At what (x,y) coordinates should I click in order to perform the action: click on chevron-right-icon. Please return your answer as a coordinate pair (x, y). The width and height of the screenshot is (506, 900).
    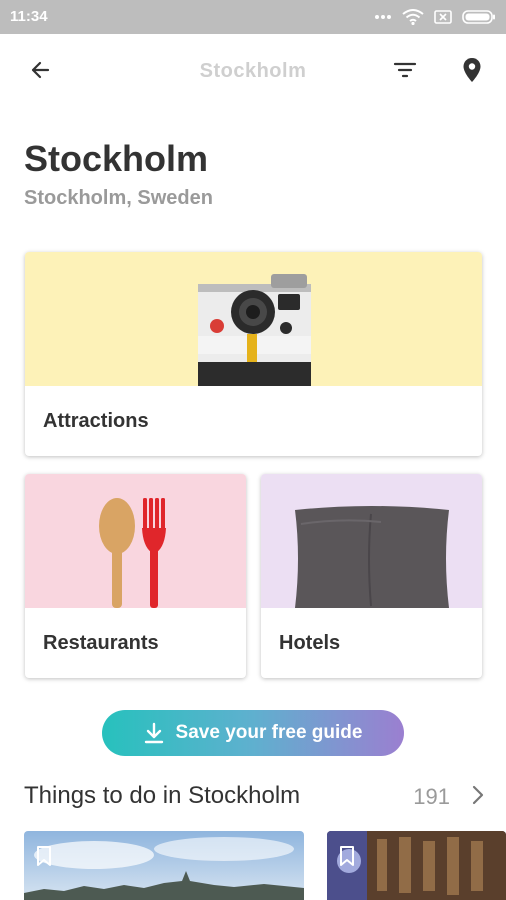
    Looking at the image, I should click on (478, 795).